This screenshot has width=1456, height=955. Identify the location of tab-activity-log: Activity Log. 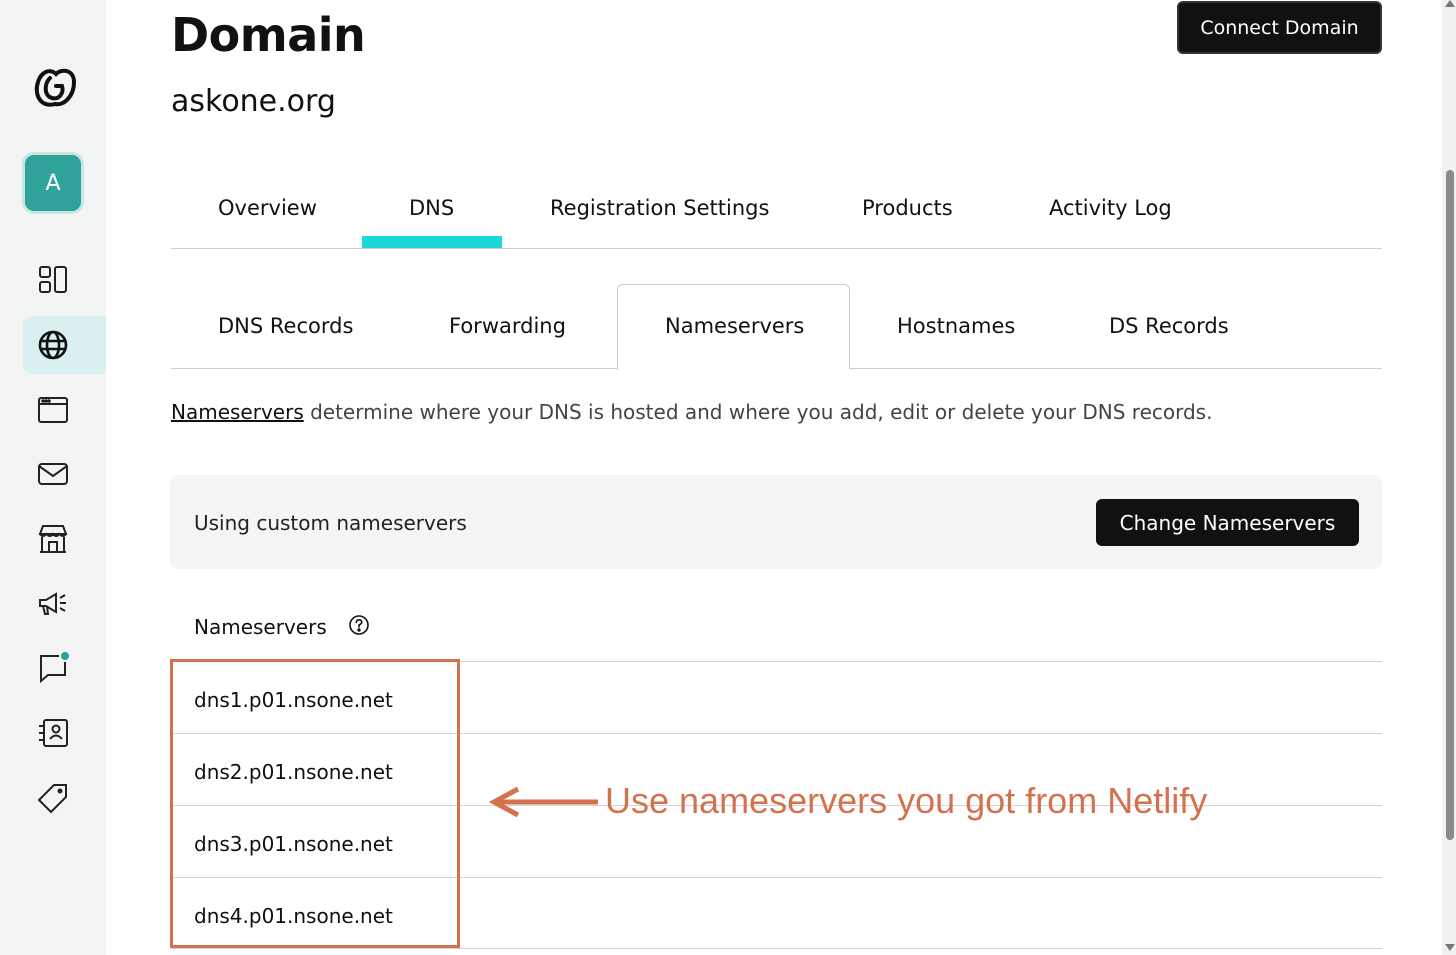
(1110, 208).